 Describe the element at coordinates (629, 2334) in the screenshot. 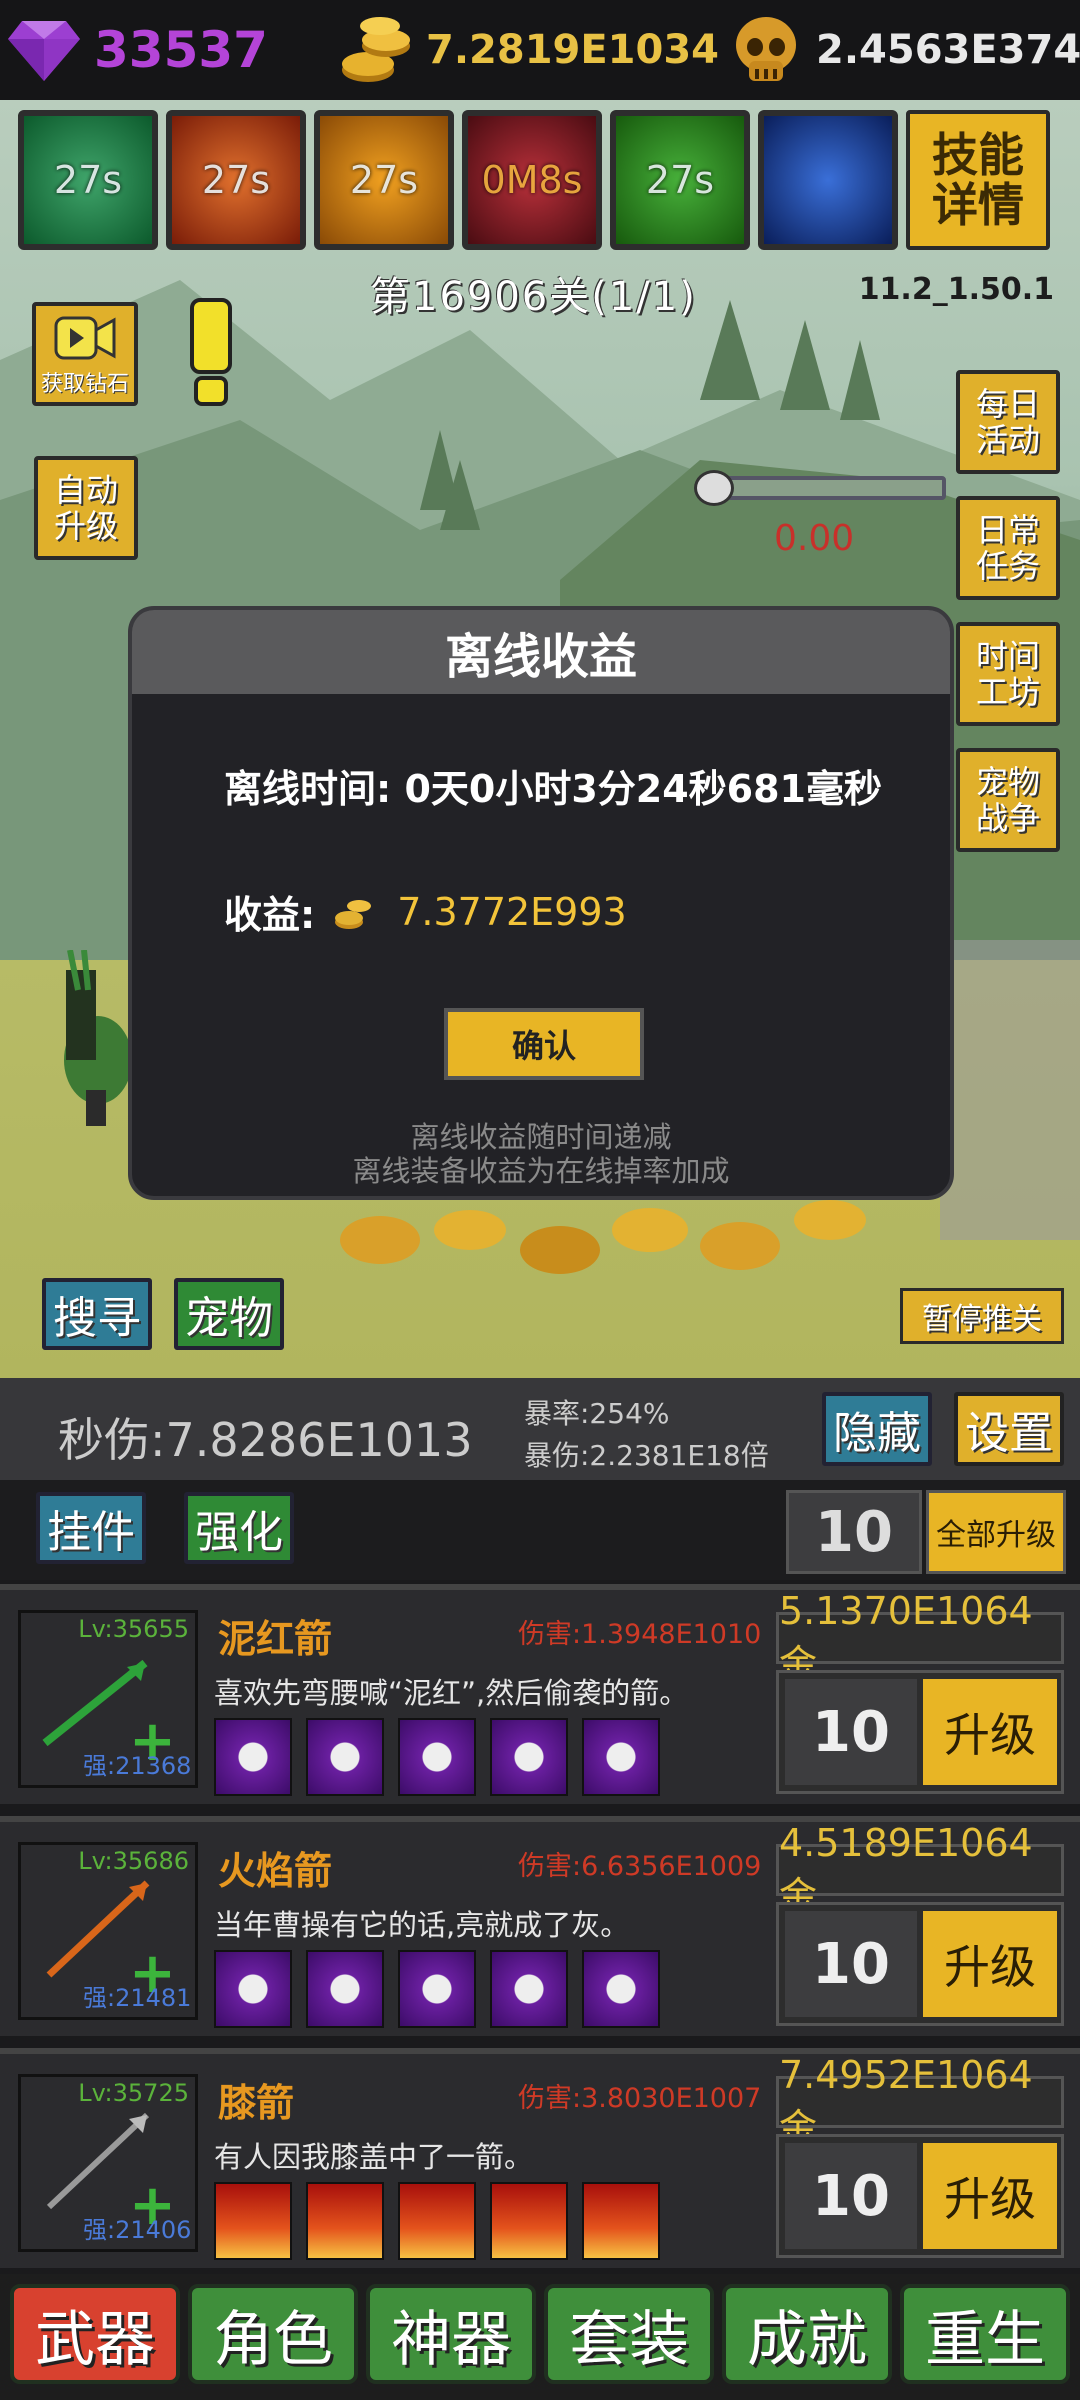

I see `nav-sets: 套装` at that location.